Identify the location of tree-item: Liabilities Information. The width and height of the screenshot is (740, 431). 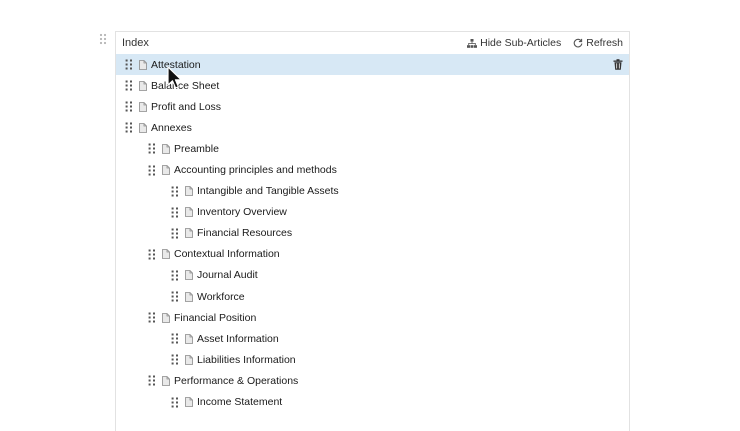
(372, 359).